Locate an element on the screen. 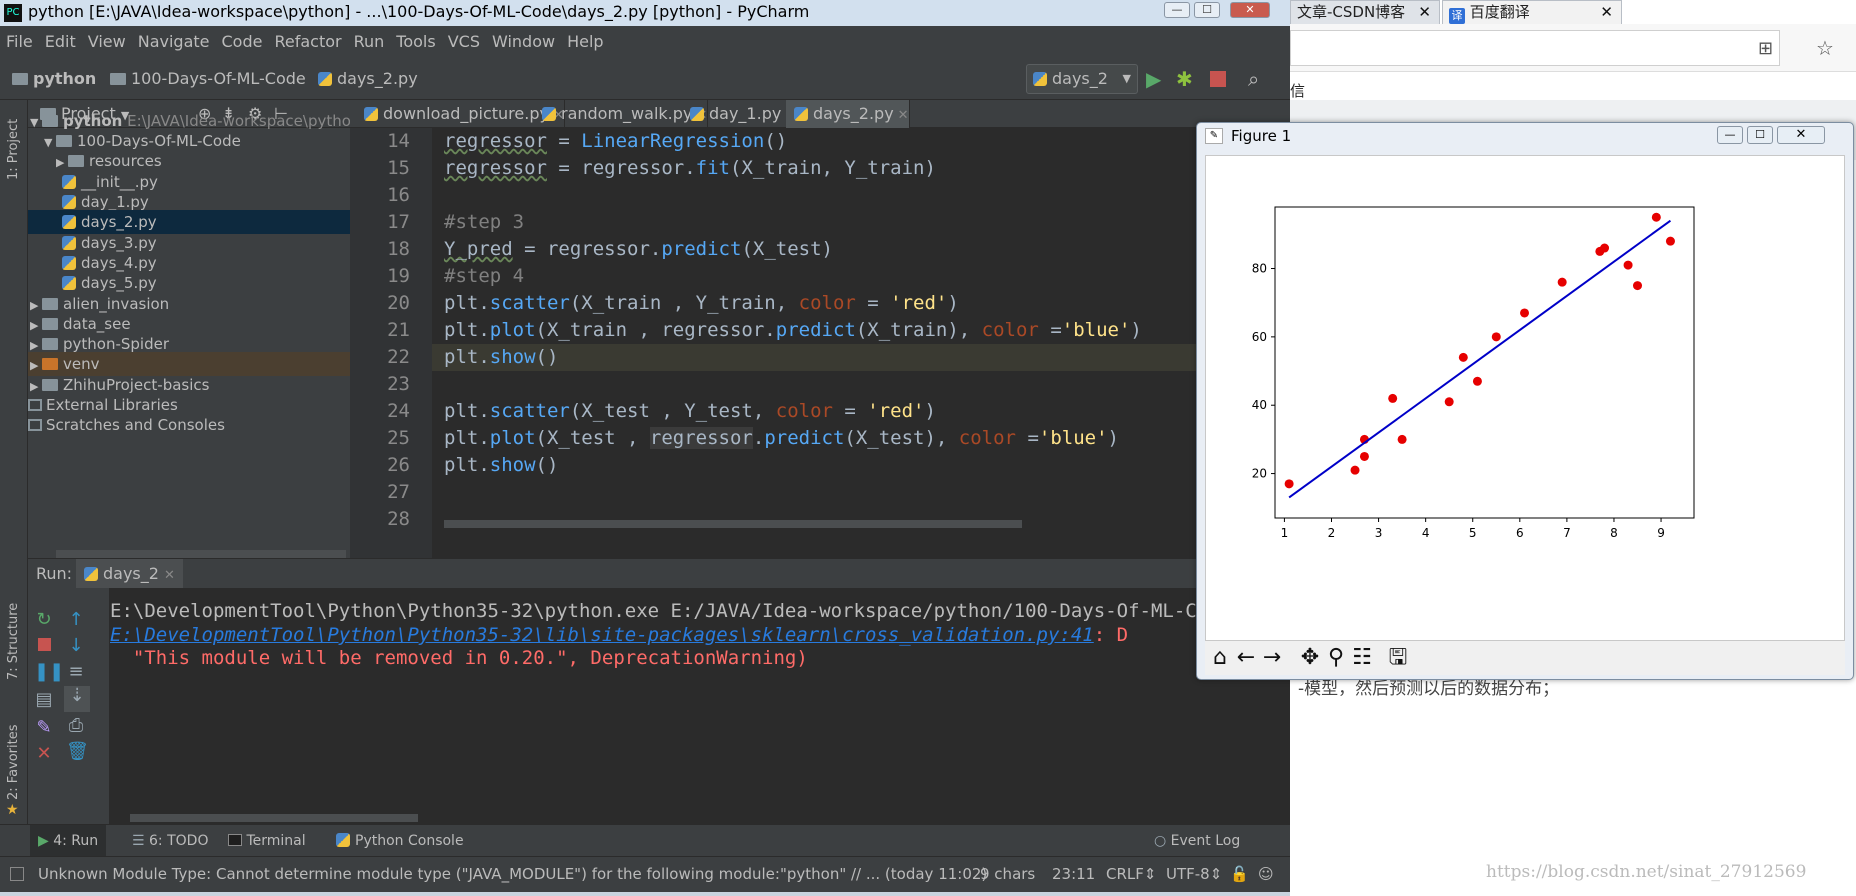 This screenshot has height=896, width=1856. status-chars: 9 chars is located at coordinates (1008, 874).